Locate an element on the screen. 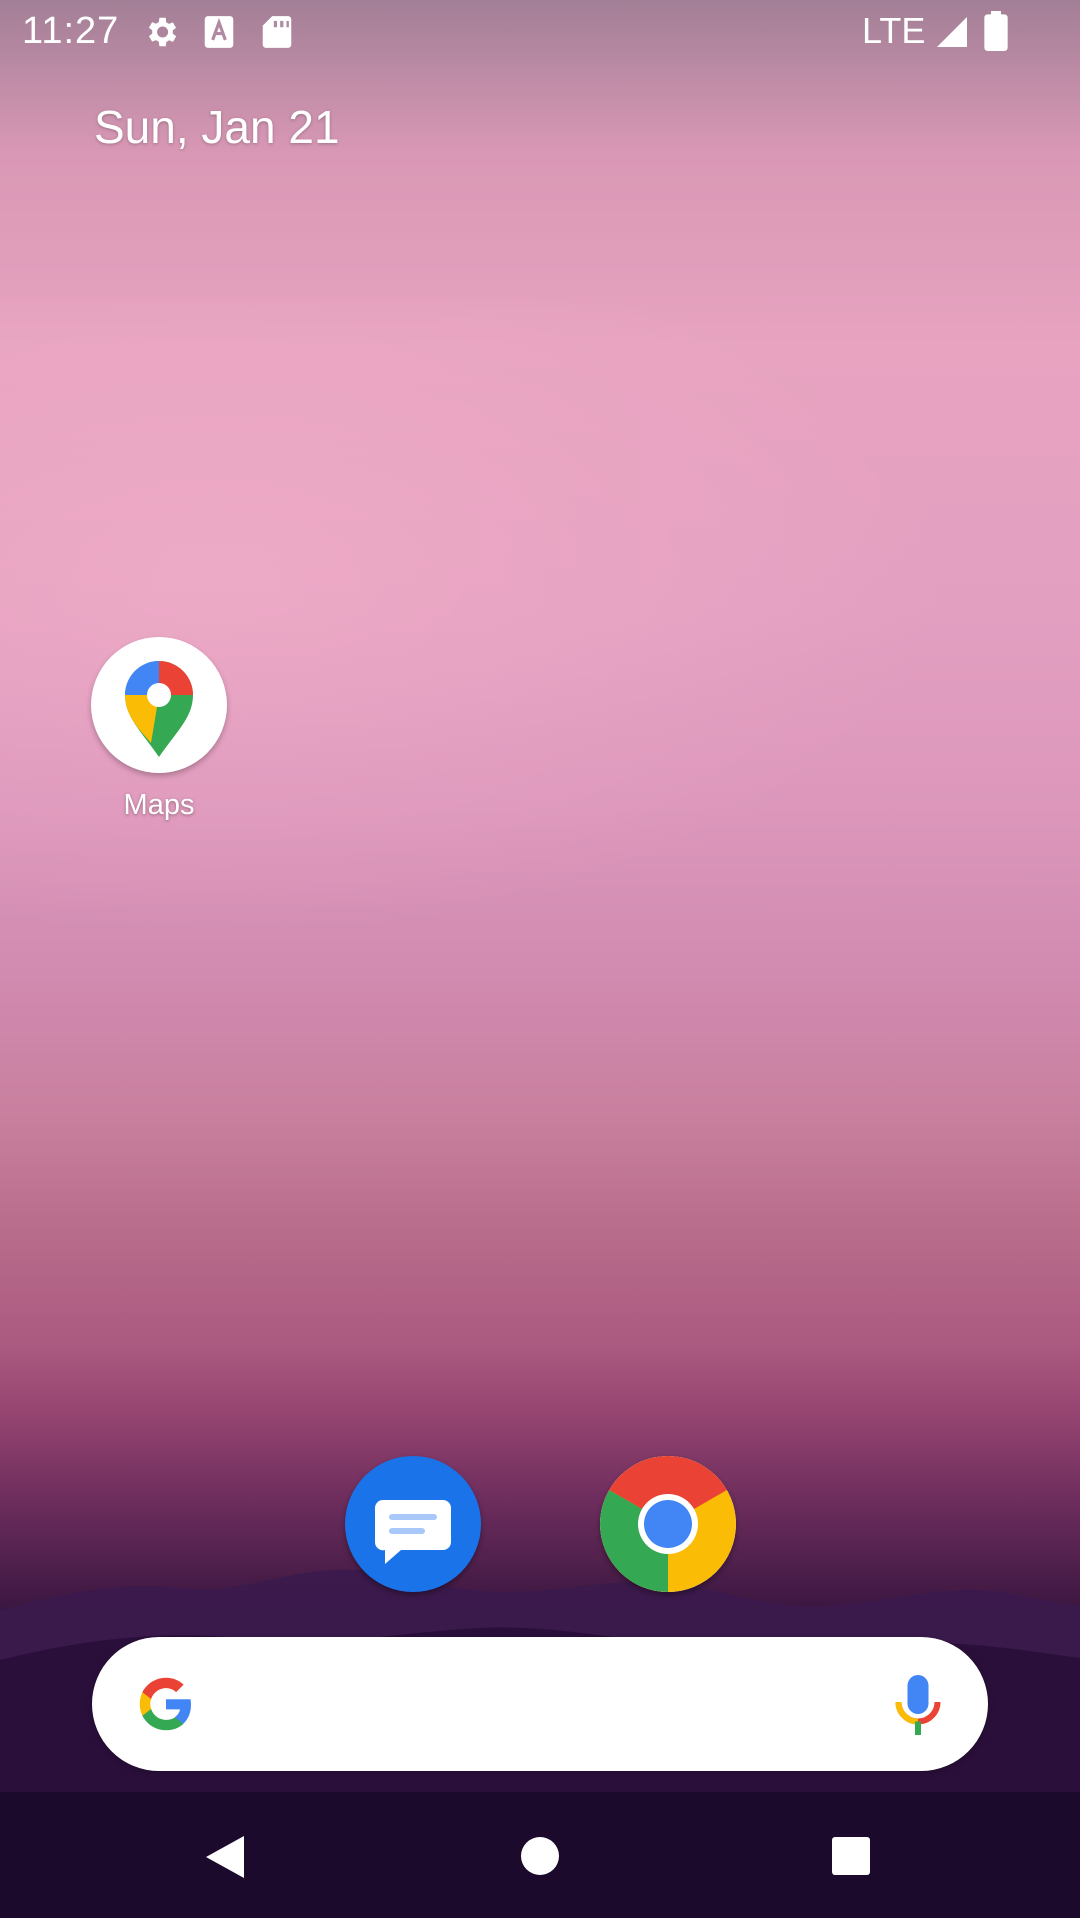 The width and height of the screenshot is (1080, 1918). date-widget: Sun, Jan 21 is located at coordinates (217, 127).